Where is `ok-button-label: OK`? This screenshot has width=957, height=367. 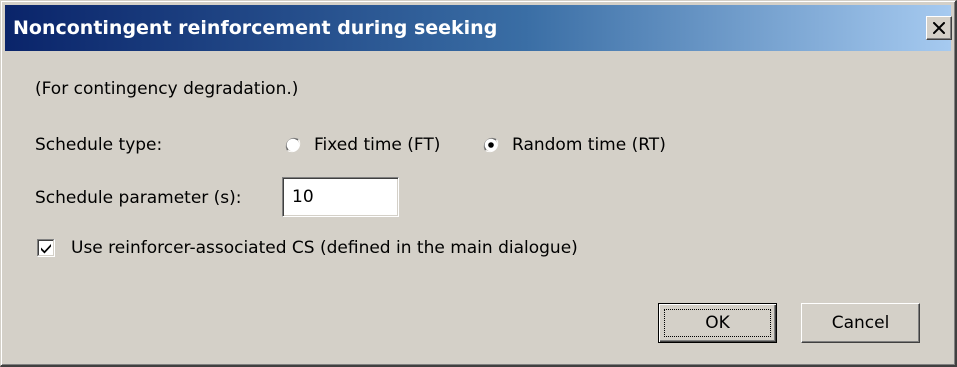 ok-button-label: OK is located at coordinates (717, 323).